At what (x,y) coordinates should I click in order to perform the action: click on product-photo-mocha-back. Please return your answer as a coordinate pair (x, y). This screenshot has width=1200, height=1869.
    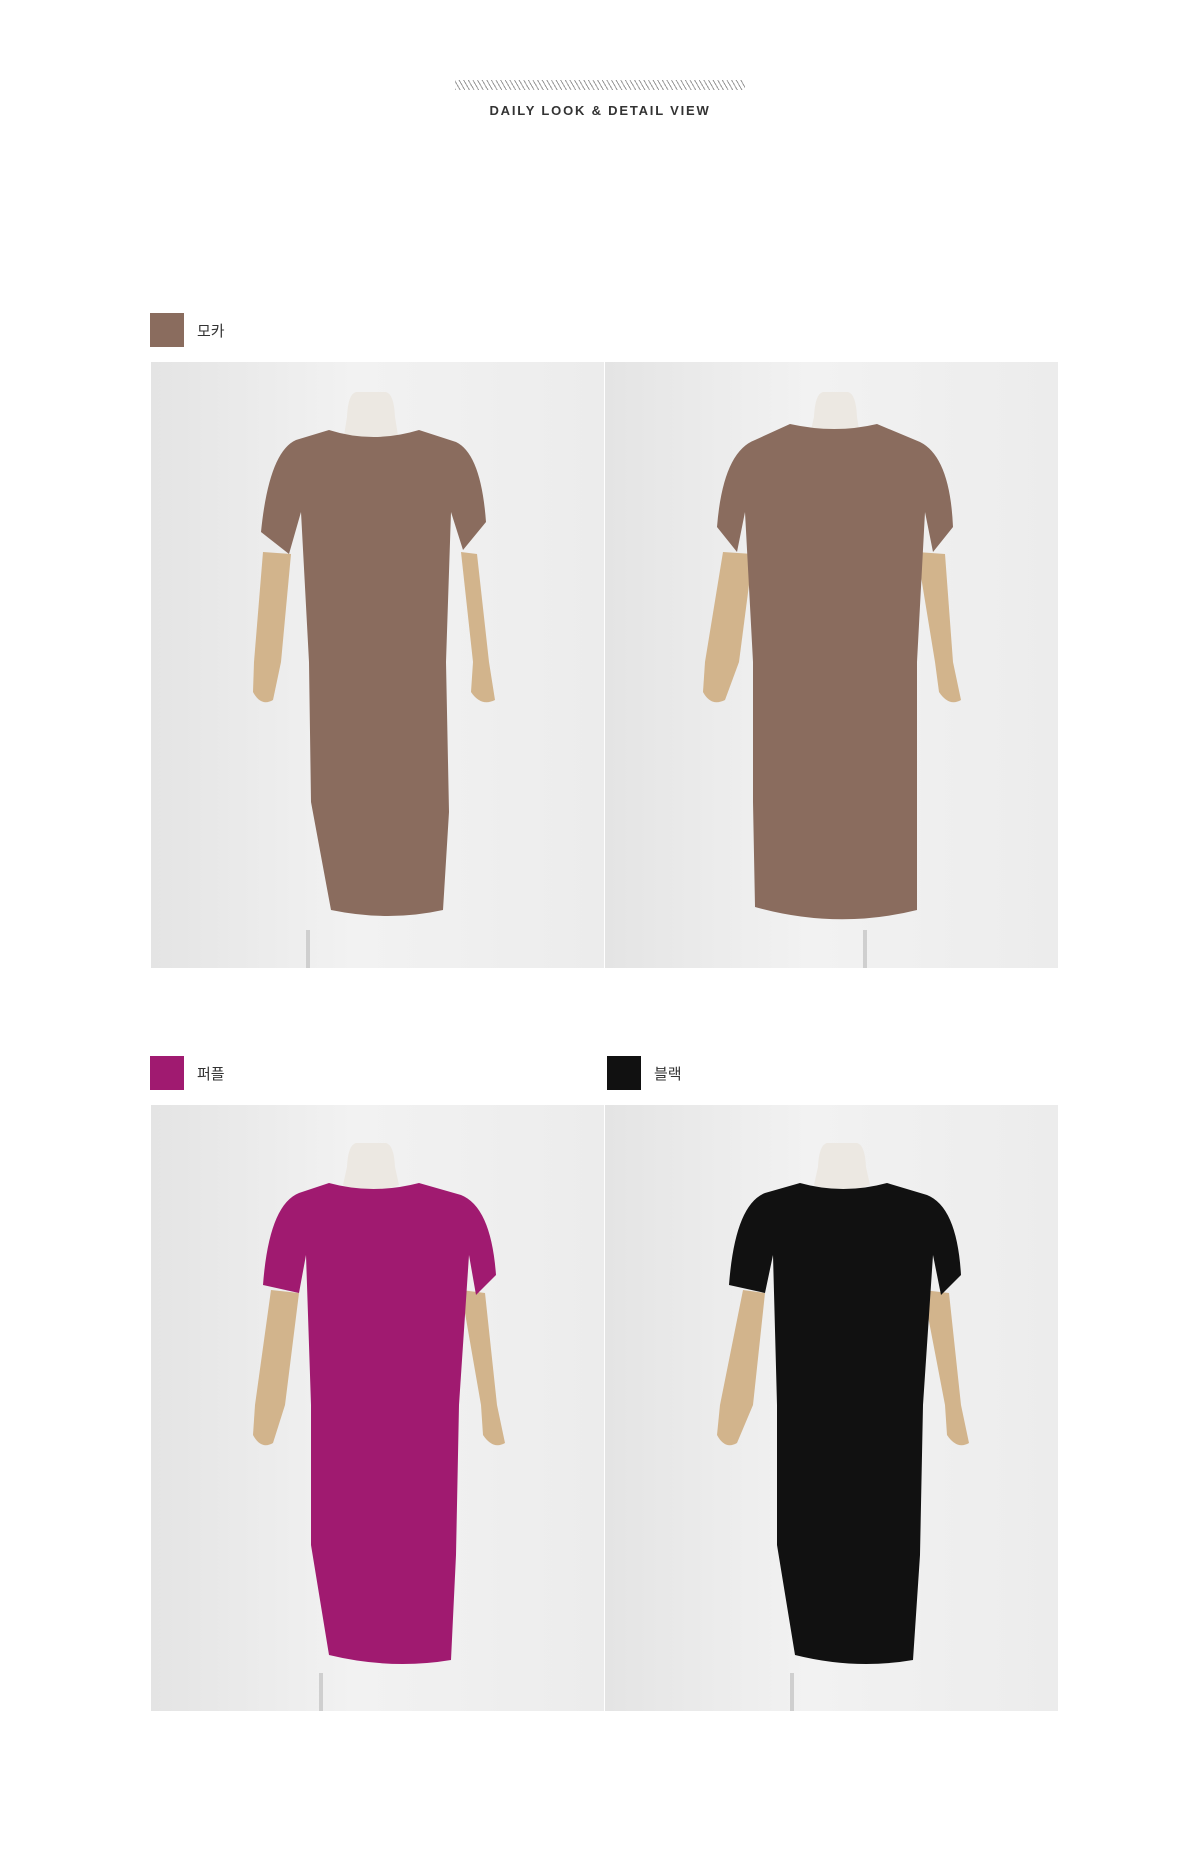
    Looking at the image, I should click on (831, 665).